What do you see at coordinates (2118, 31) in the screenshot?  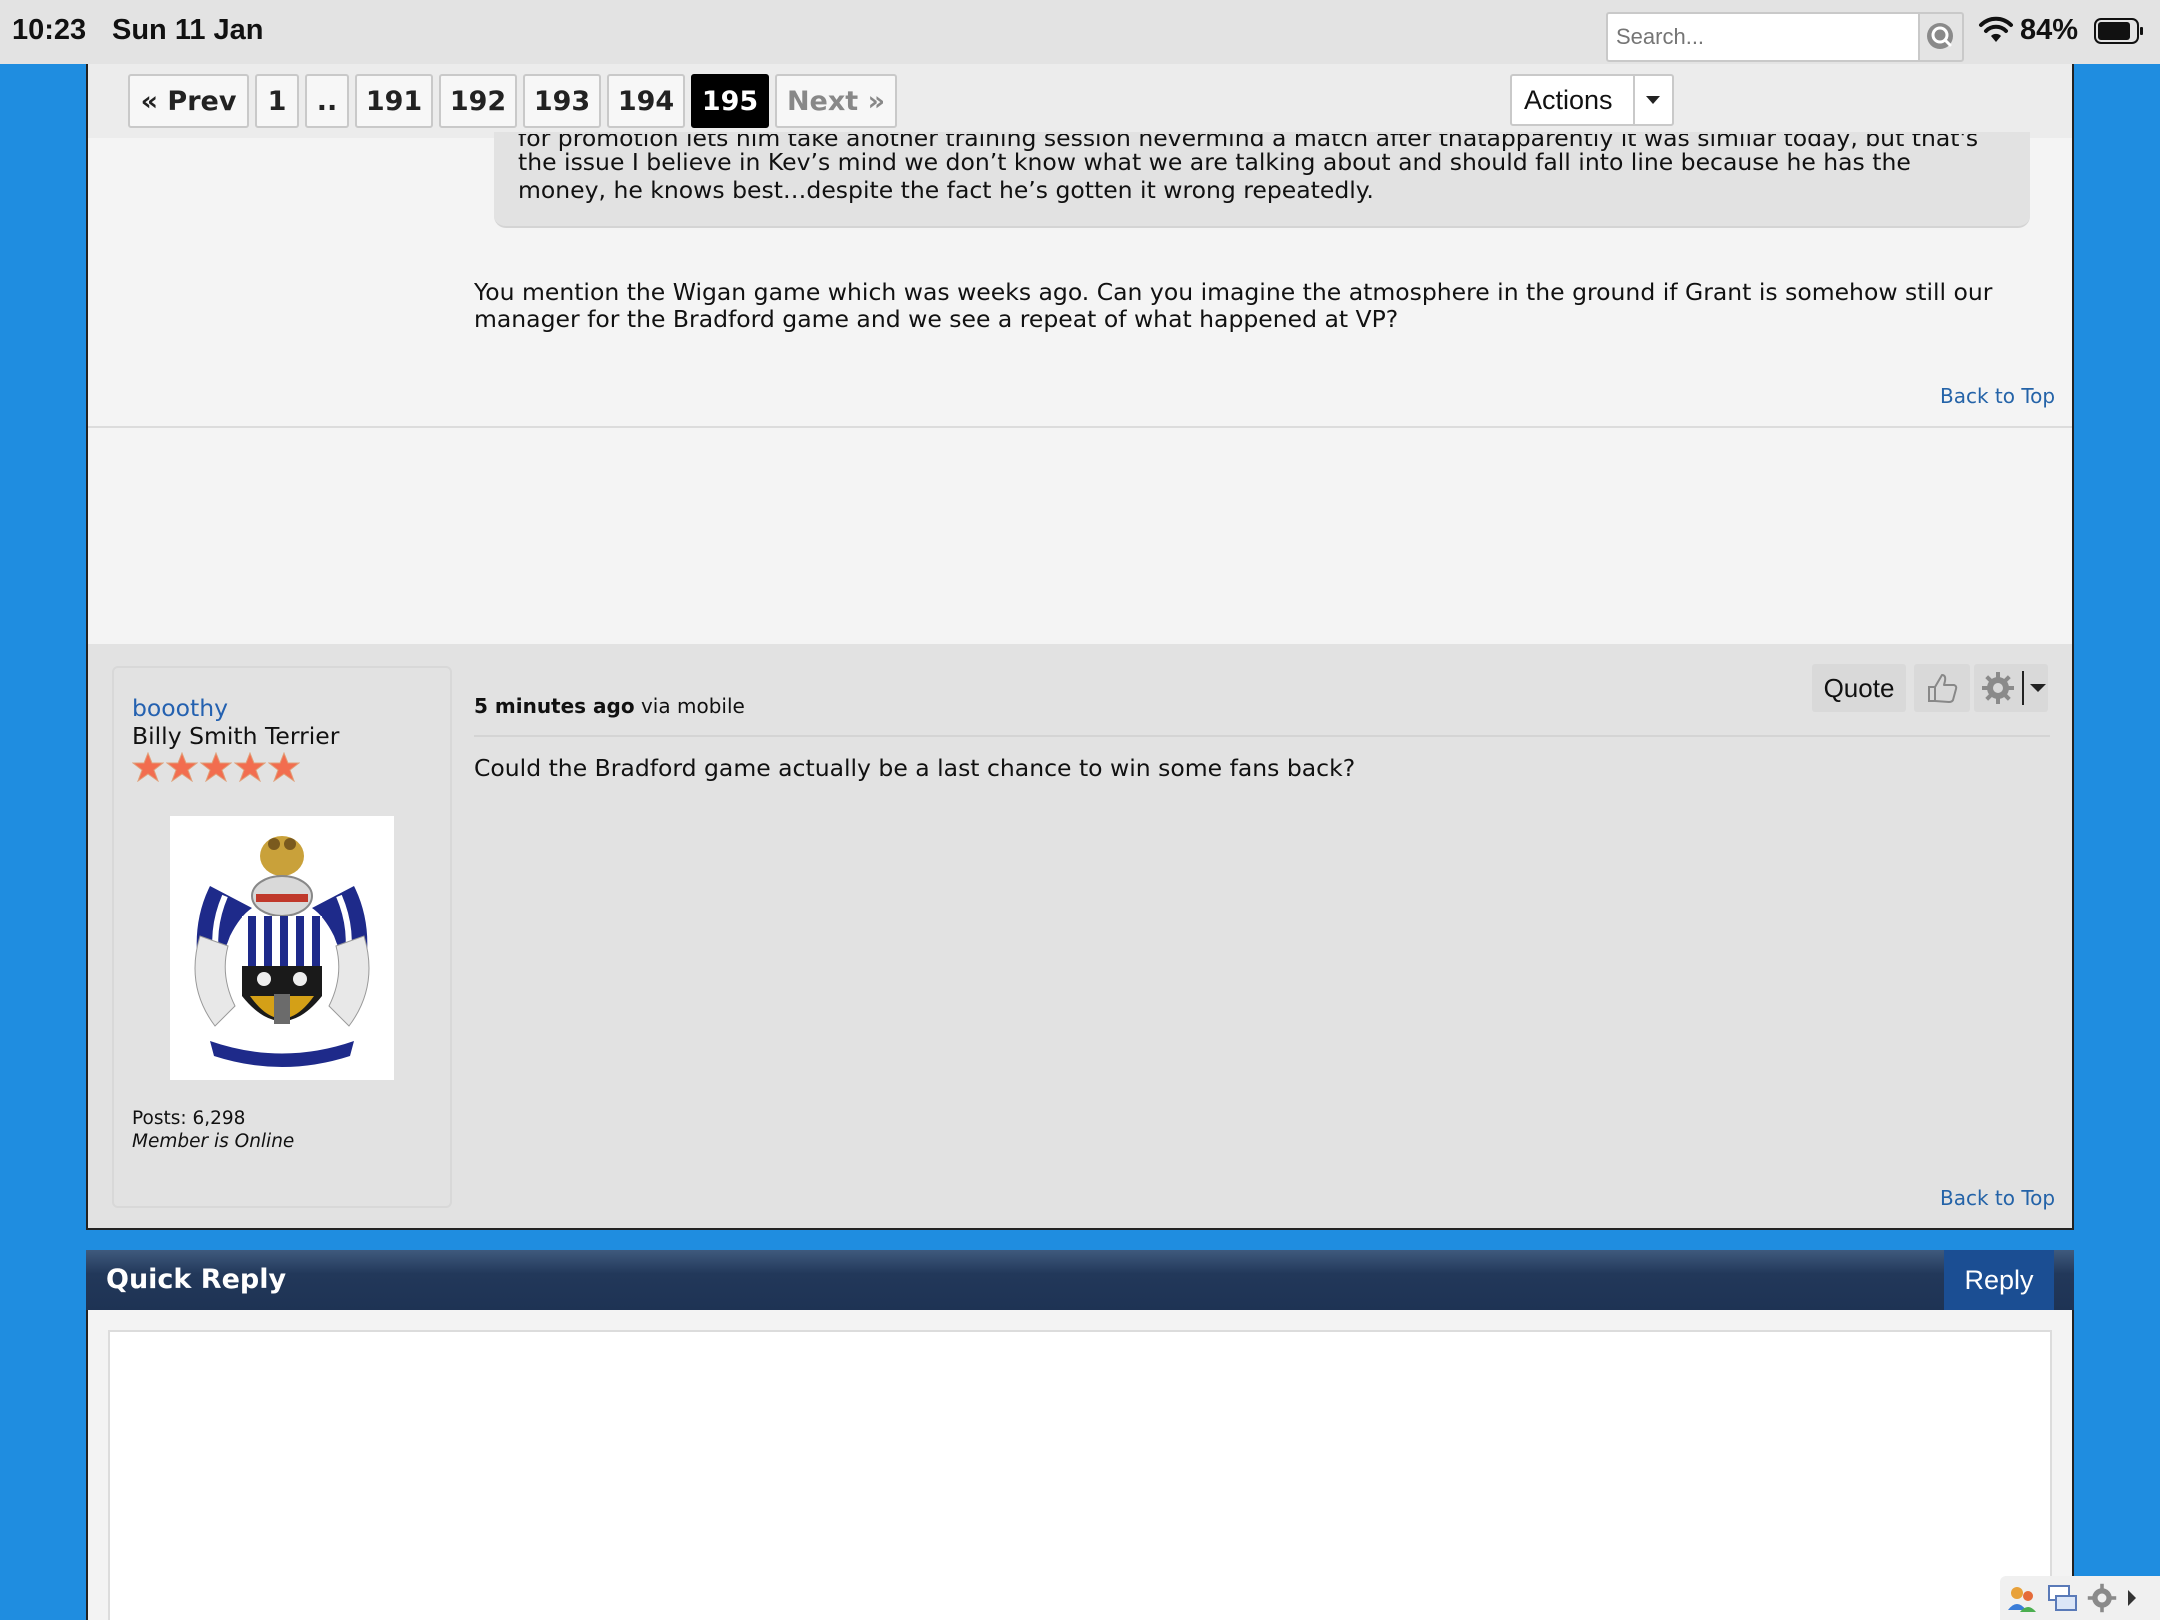 I see `battery-icon` at bounding box center [2118, 31].